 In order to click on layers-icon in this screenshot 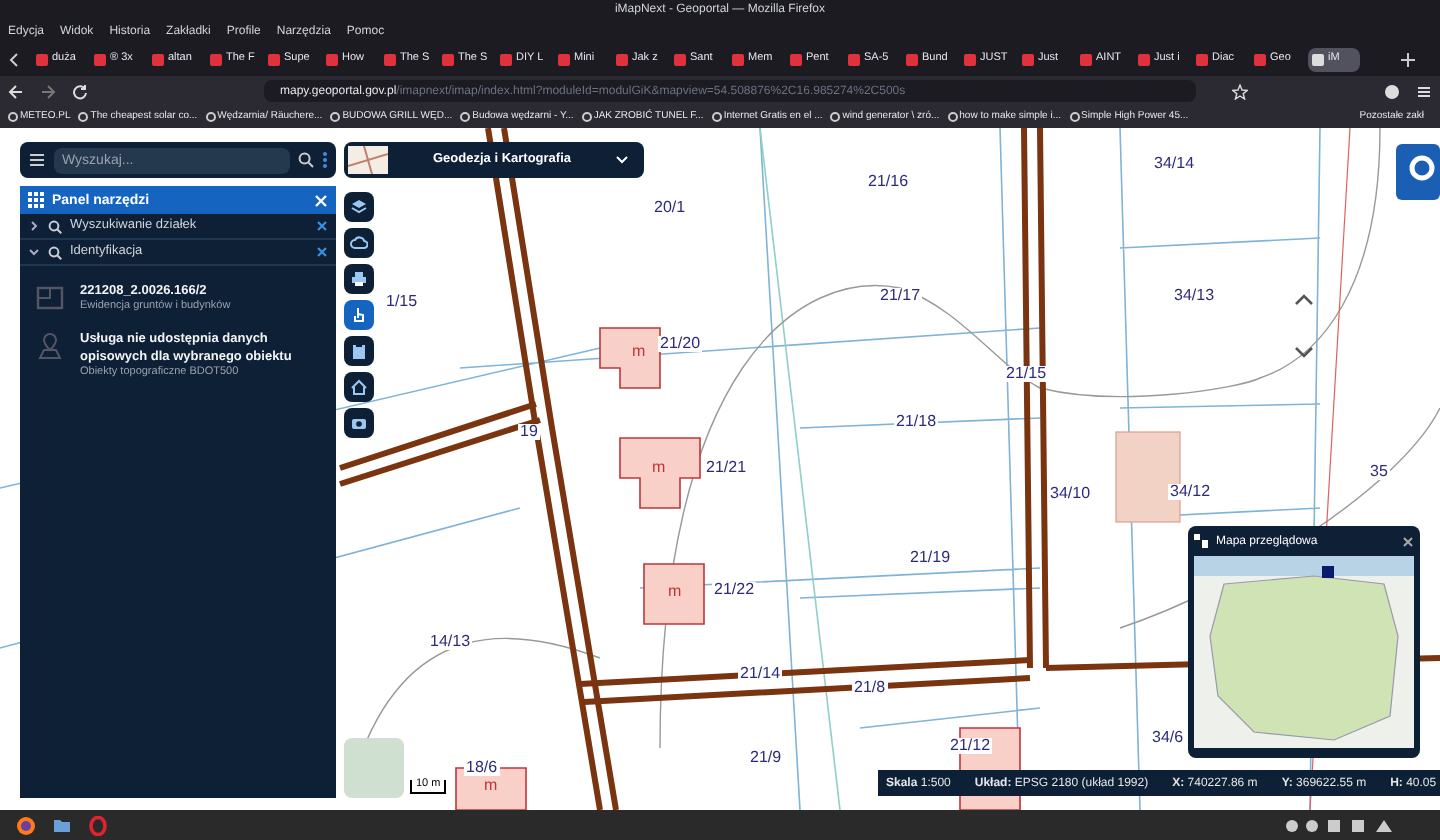, I will do `click(359, 207)`.